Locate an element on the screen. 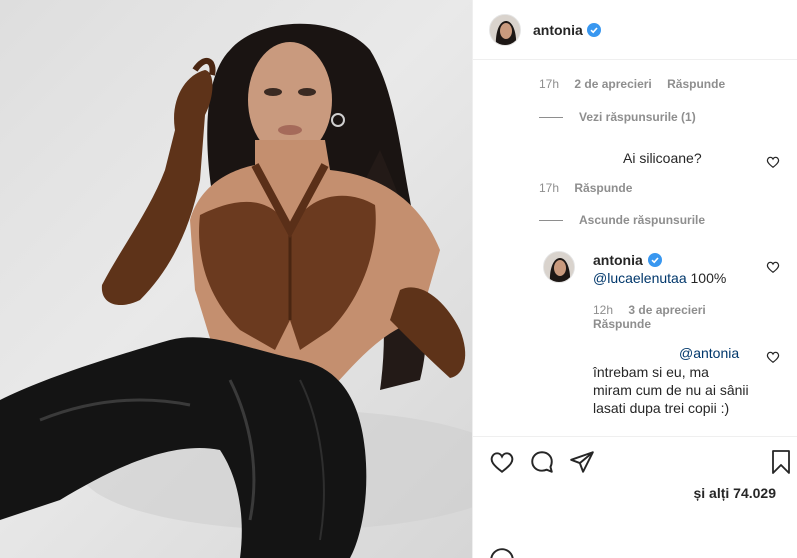  likes-count: și alți 74.029 is located at coordinates (734, 493).